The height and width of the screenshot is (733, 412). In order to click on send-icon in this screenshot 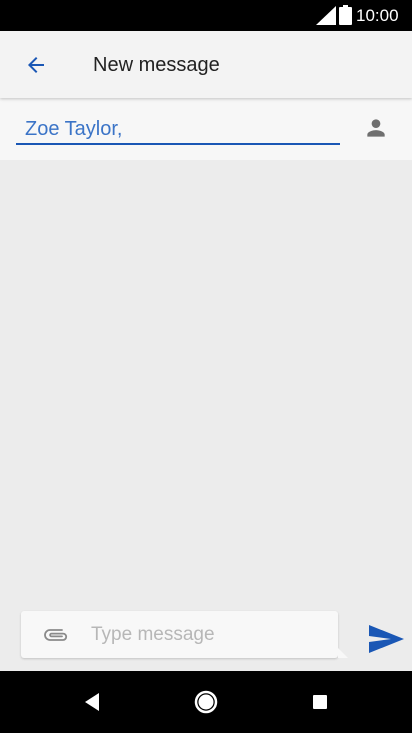, I will do `click(386, 639)`.